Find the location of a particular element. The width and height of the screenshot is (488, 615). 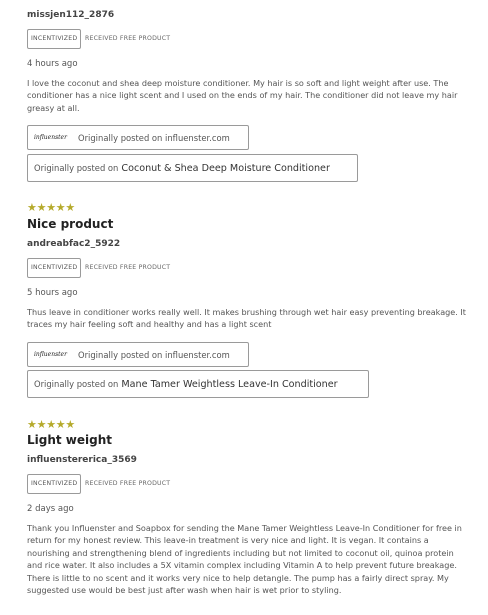

review-time: 5 hours ago is located at coordinates (52, 293).